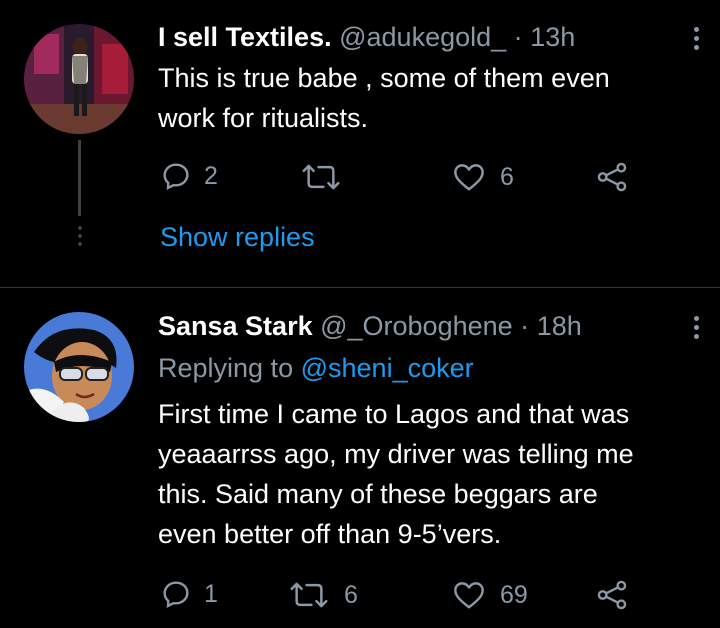 The width and height of the screenshot is (720, 628). Describe the element at coordinates (559, 326) in the screenshot. I see `timestamp: 18h` at that location.